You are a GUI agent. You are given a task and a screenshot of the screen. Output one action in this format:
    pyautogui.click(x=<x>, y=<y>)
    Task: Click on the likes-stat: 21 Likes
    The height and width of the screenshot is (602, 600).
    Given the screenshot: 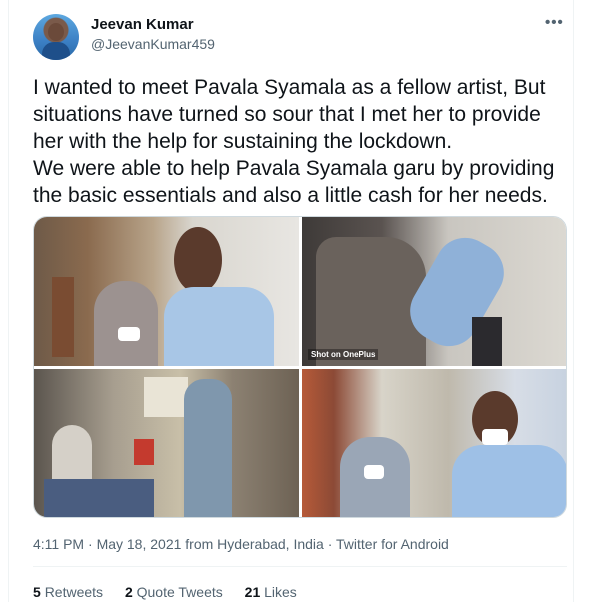 What is the action you would take?
    pyautogui.click(x=271, y=592)
    